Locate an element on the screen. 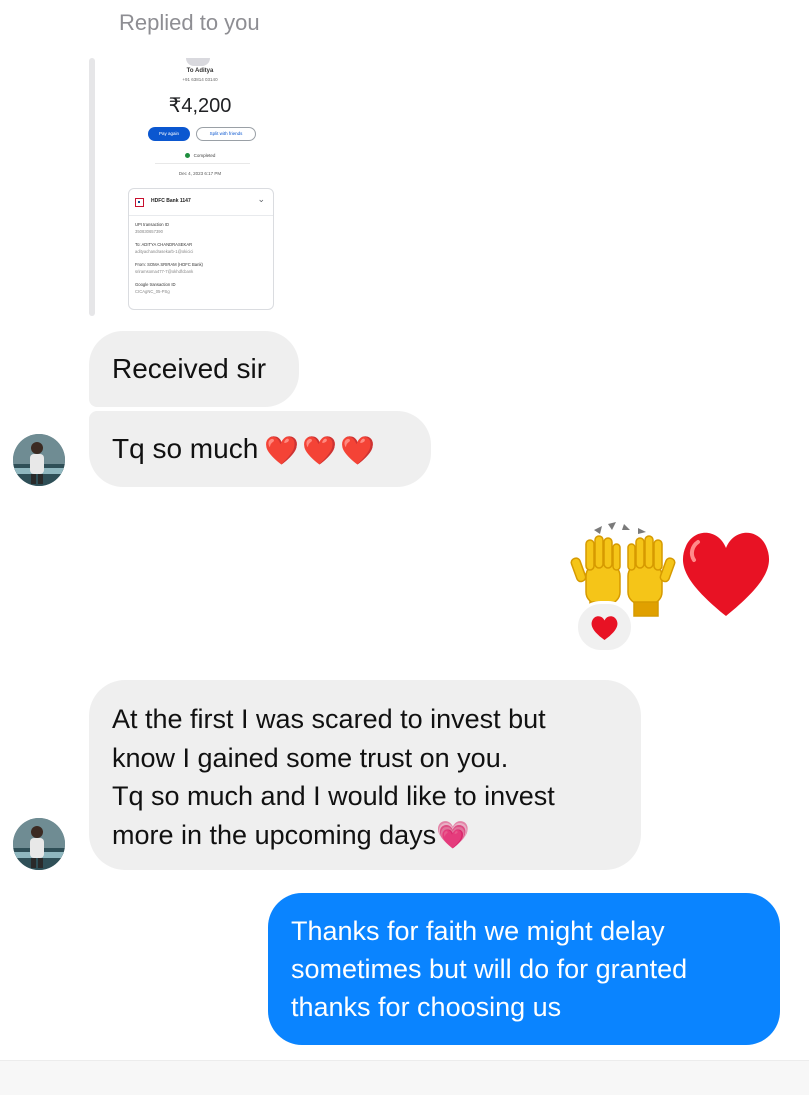 The height and width of the screenshot is (1095, 809). reply-quote-bar is located at coordinates (92, 187).